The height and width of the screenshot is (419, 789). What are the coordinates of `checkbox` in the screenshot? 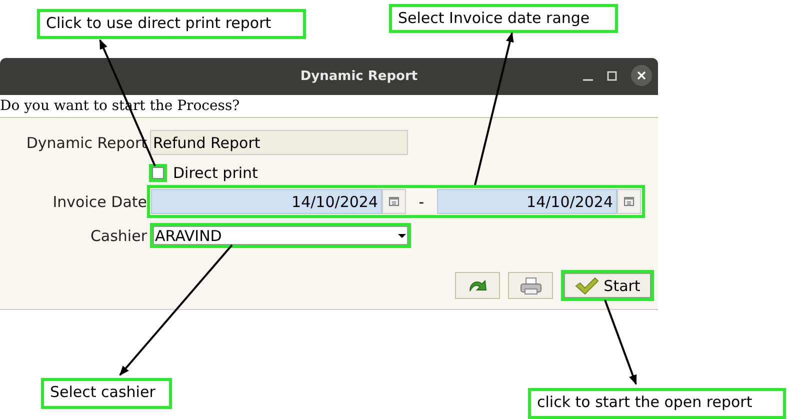 It's located at (158, 173).